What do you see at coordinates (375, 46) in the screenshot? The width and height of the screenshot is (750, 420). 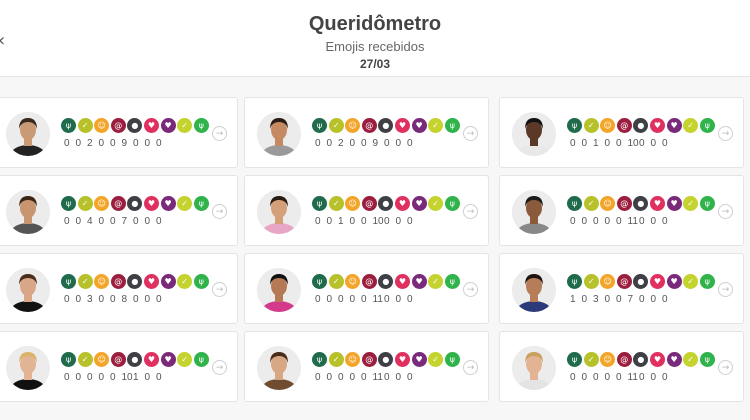 I see `page-subtitle: Emojis recebidos` at bounding box center [375, 46].